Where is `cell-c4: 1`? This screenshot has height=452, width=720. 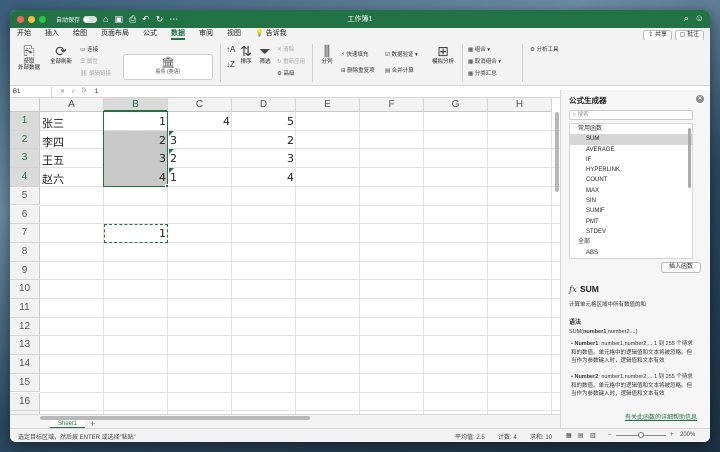 cell-c4: 1 is located at coordinates (200, 177).